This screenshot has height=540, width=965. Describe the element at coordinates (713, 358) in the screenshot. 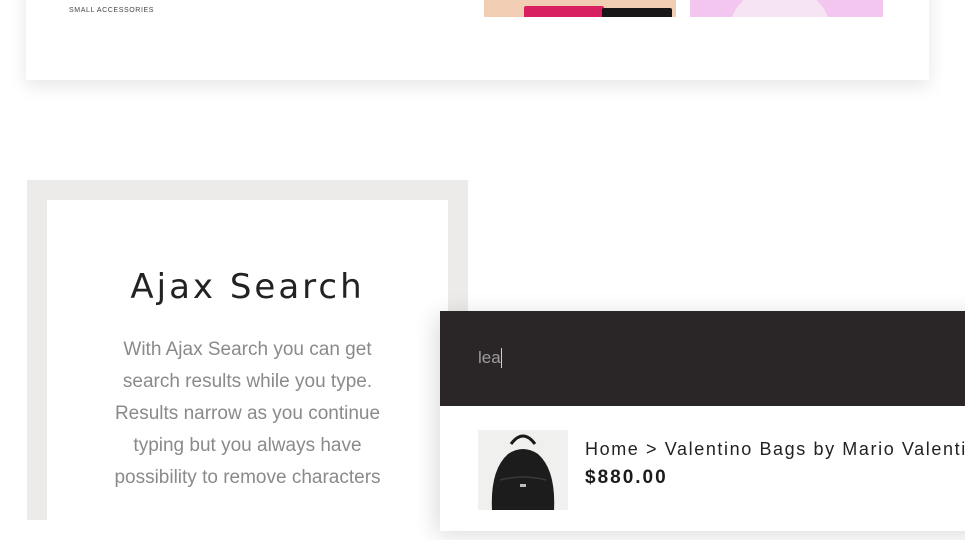

I see `search-input` at that location.